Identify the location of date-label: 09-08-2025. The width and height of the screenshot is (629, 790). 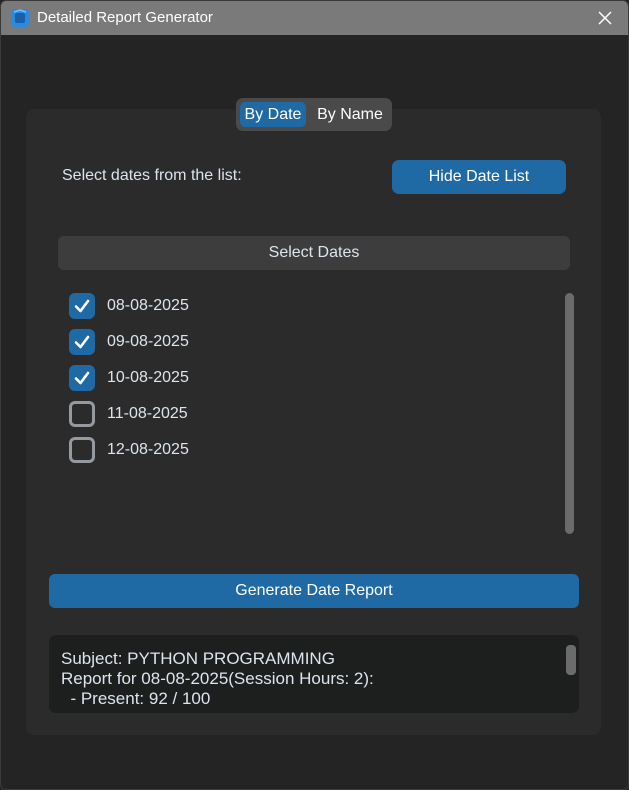
(148, 341).